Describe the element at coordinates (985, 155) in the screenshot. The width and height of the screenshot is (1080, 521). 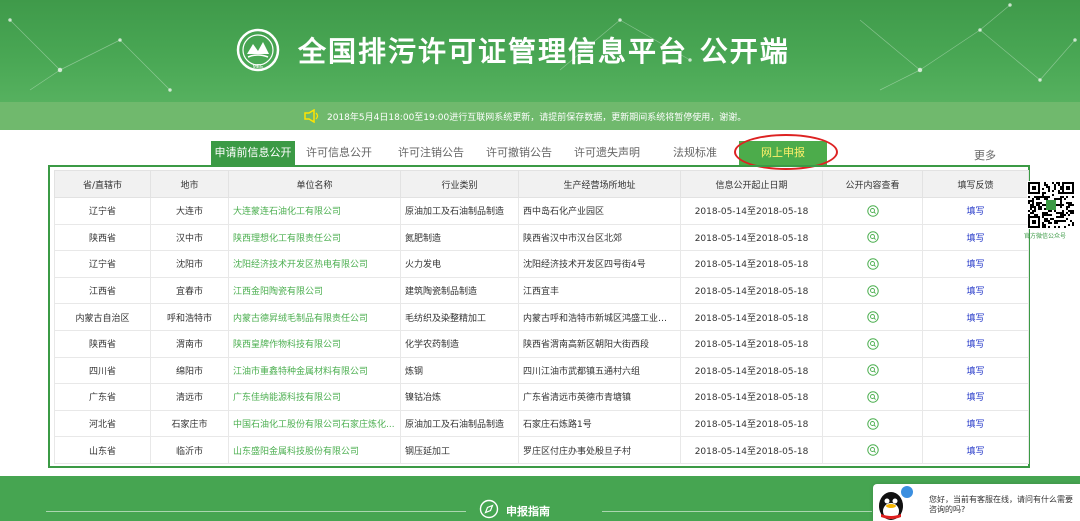
I see `more-link: 更多` at that location.